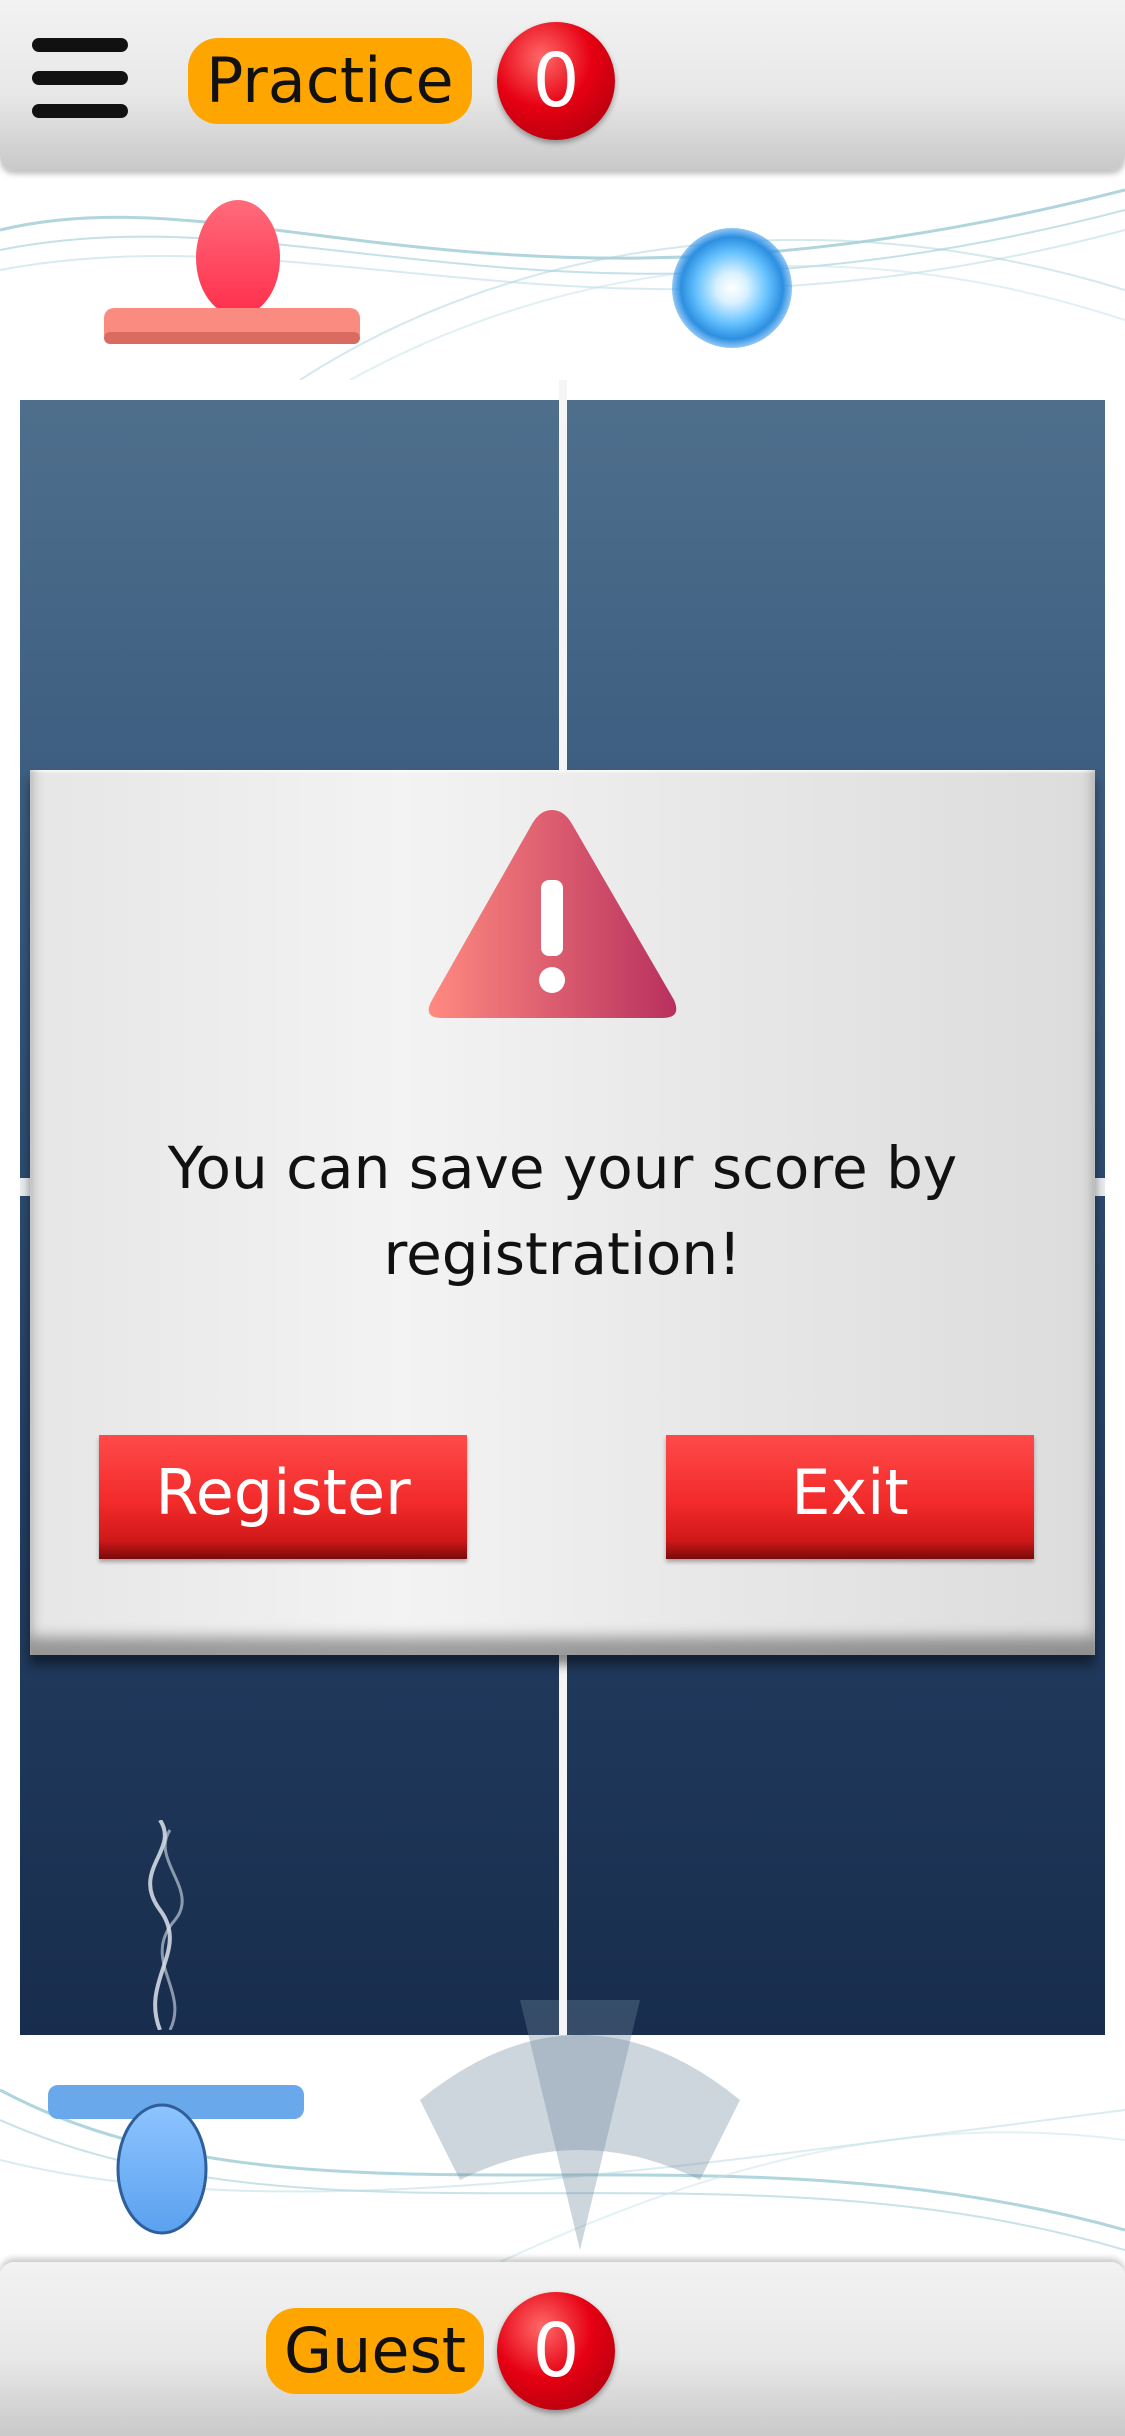  Describe the element at coordinates (556, 81) in the screenshot. I see `opponent-score: 0` at that location.